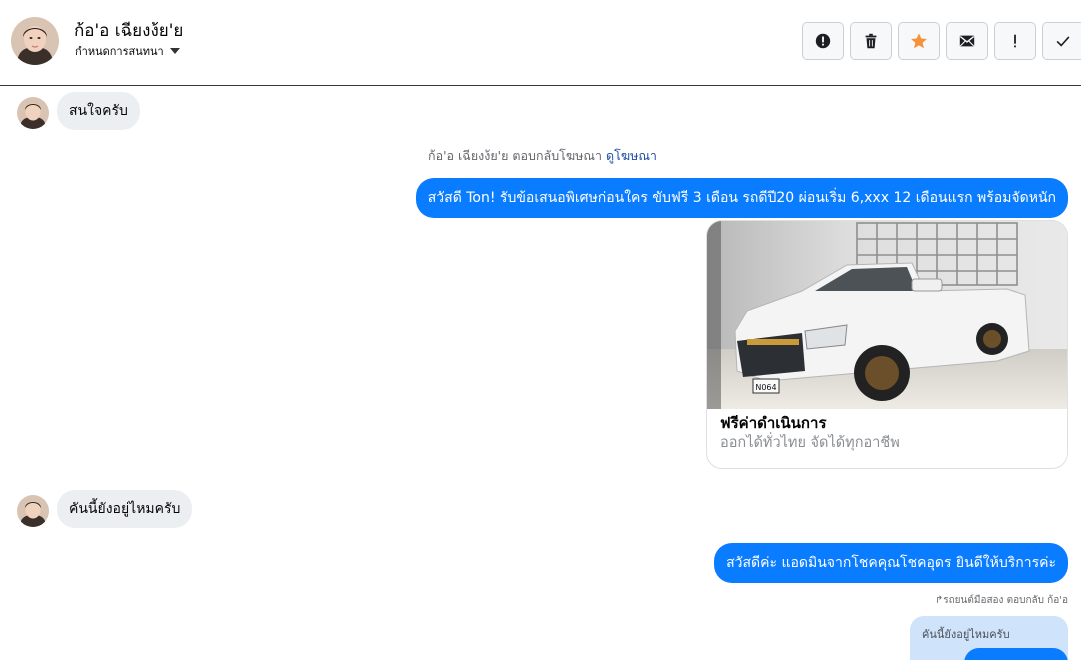 Image resolution: width=1081 pixels, height=660 pixels. I want to click on outgoing-message-partial, so click(1016, 654).